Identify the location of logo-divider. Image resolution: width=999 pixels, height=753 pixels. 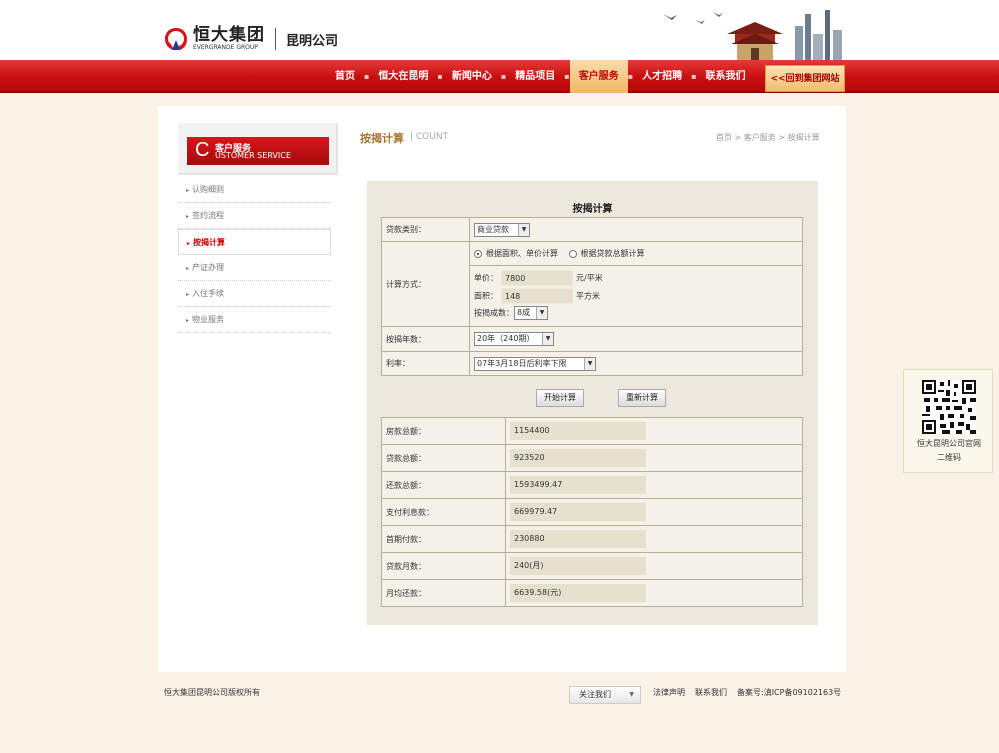
(275, 39).